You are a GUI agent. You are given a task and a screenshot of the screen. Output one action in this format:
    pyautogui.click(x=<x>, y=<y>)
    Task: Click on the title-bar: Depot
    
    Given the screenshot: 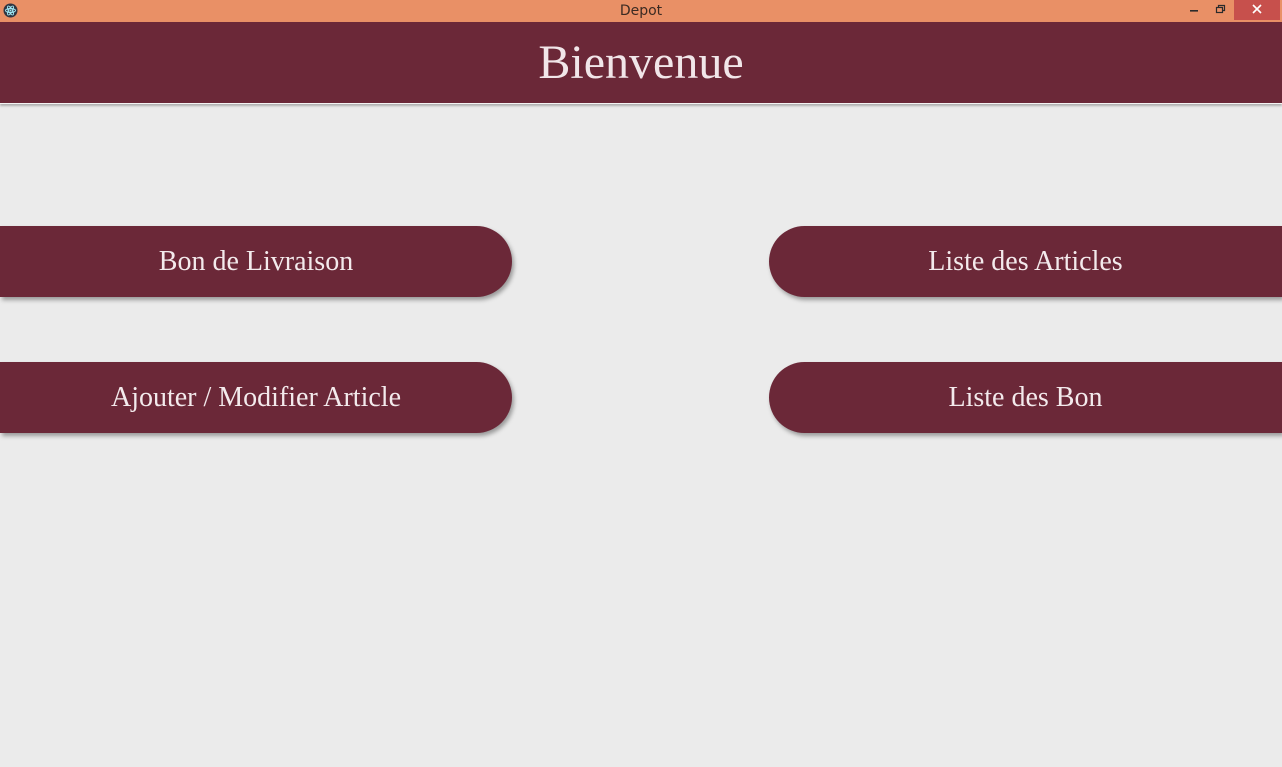 What is the action you would take?
    pyautogui.click(x=641, y=11)
    